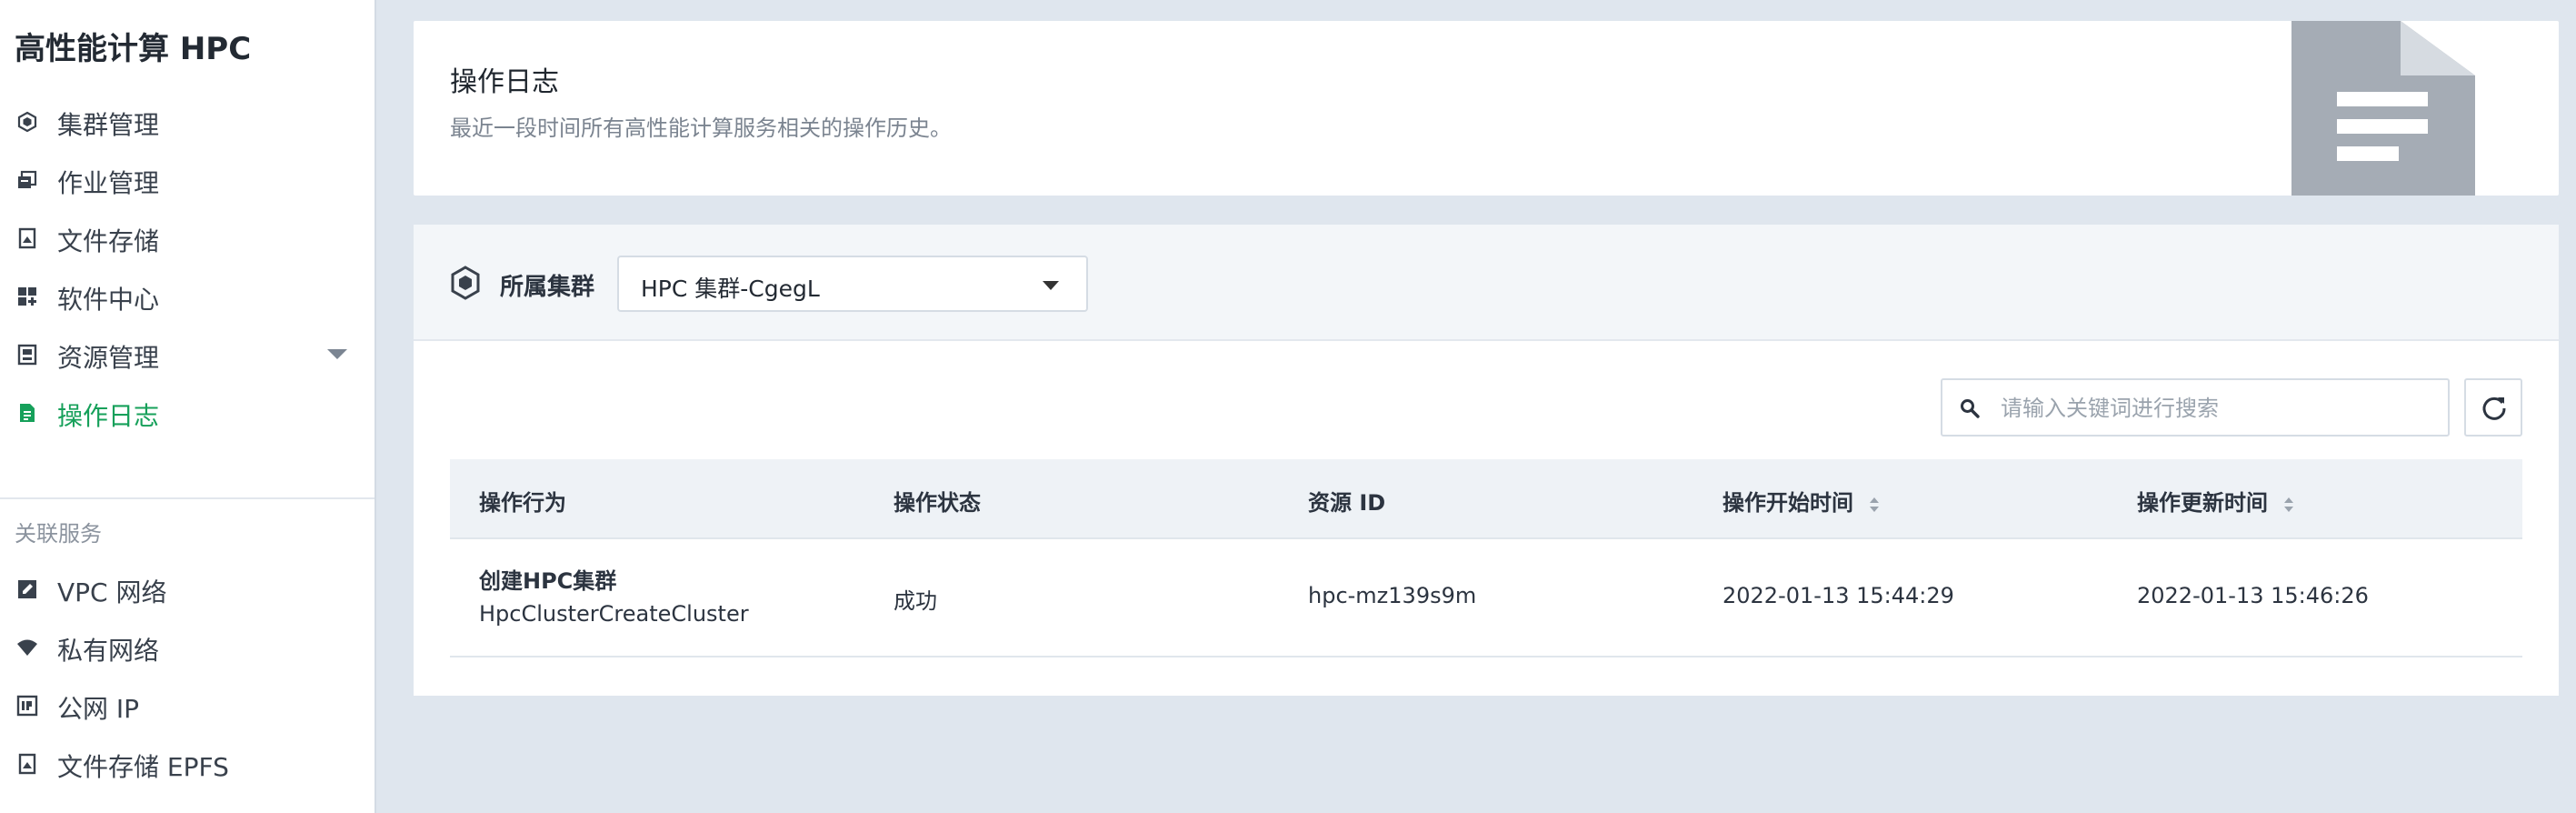 The height and width of the screenshot is (813, 2576). I want to click on job-icon, so click(27, 179).